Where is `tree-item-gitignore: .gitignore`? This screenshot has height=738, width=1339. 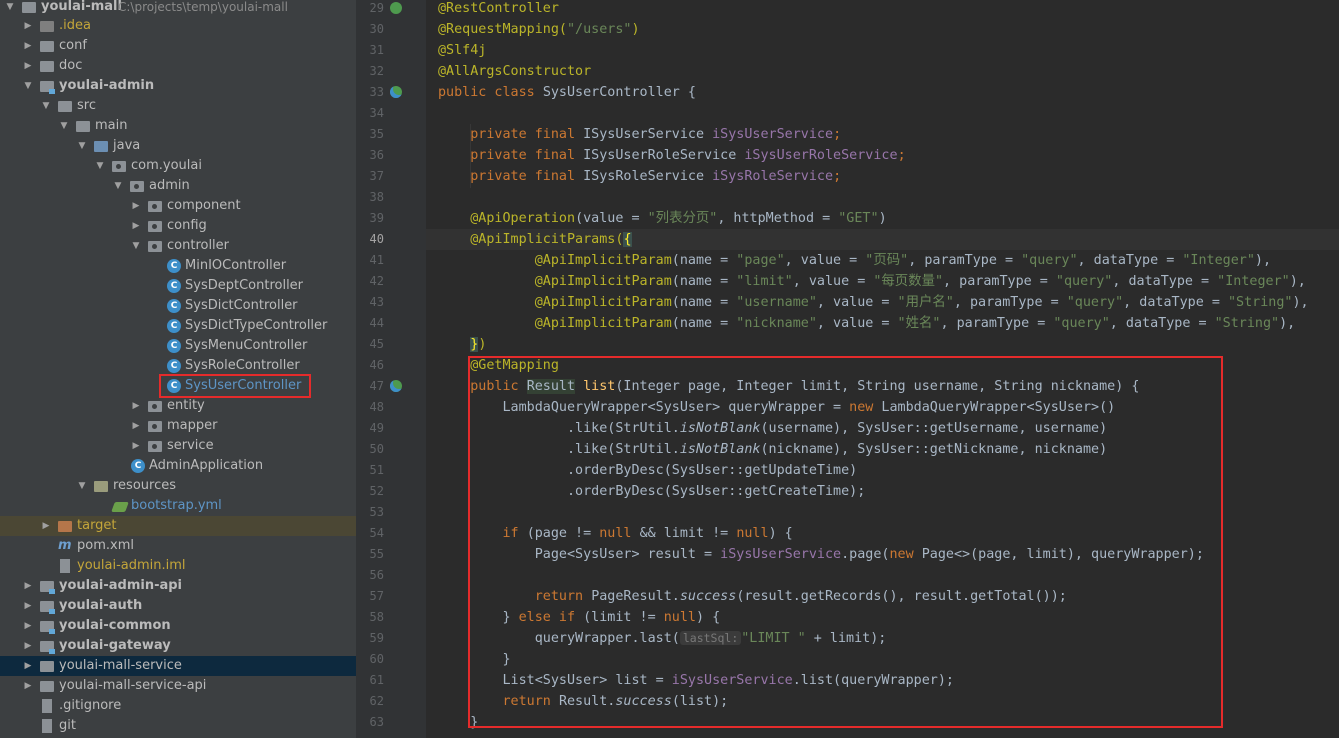
tree-item-gitignore: .gitignore is located at coordinates (178, 706).